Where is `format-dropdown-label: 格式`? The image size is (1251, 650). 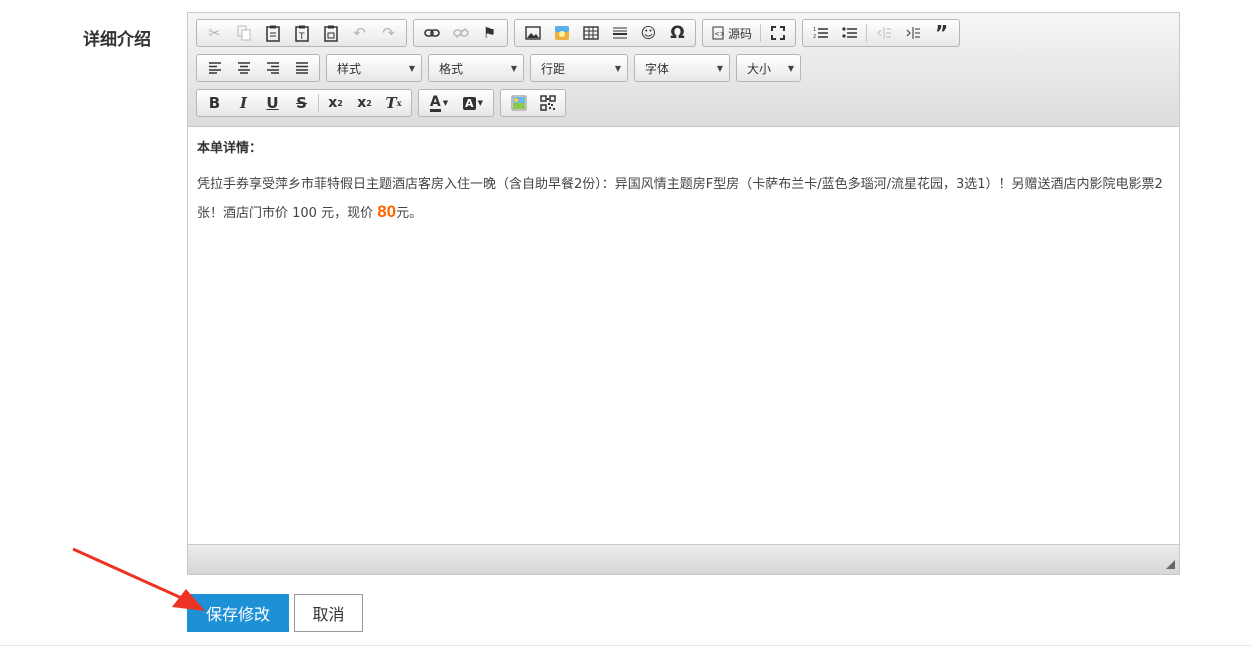 format-dropdown-label: 格式 is located at coordinates (451, 68).